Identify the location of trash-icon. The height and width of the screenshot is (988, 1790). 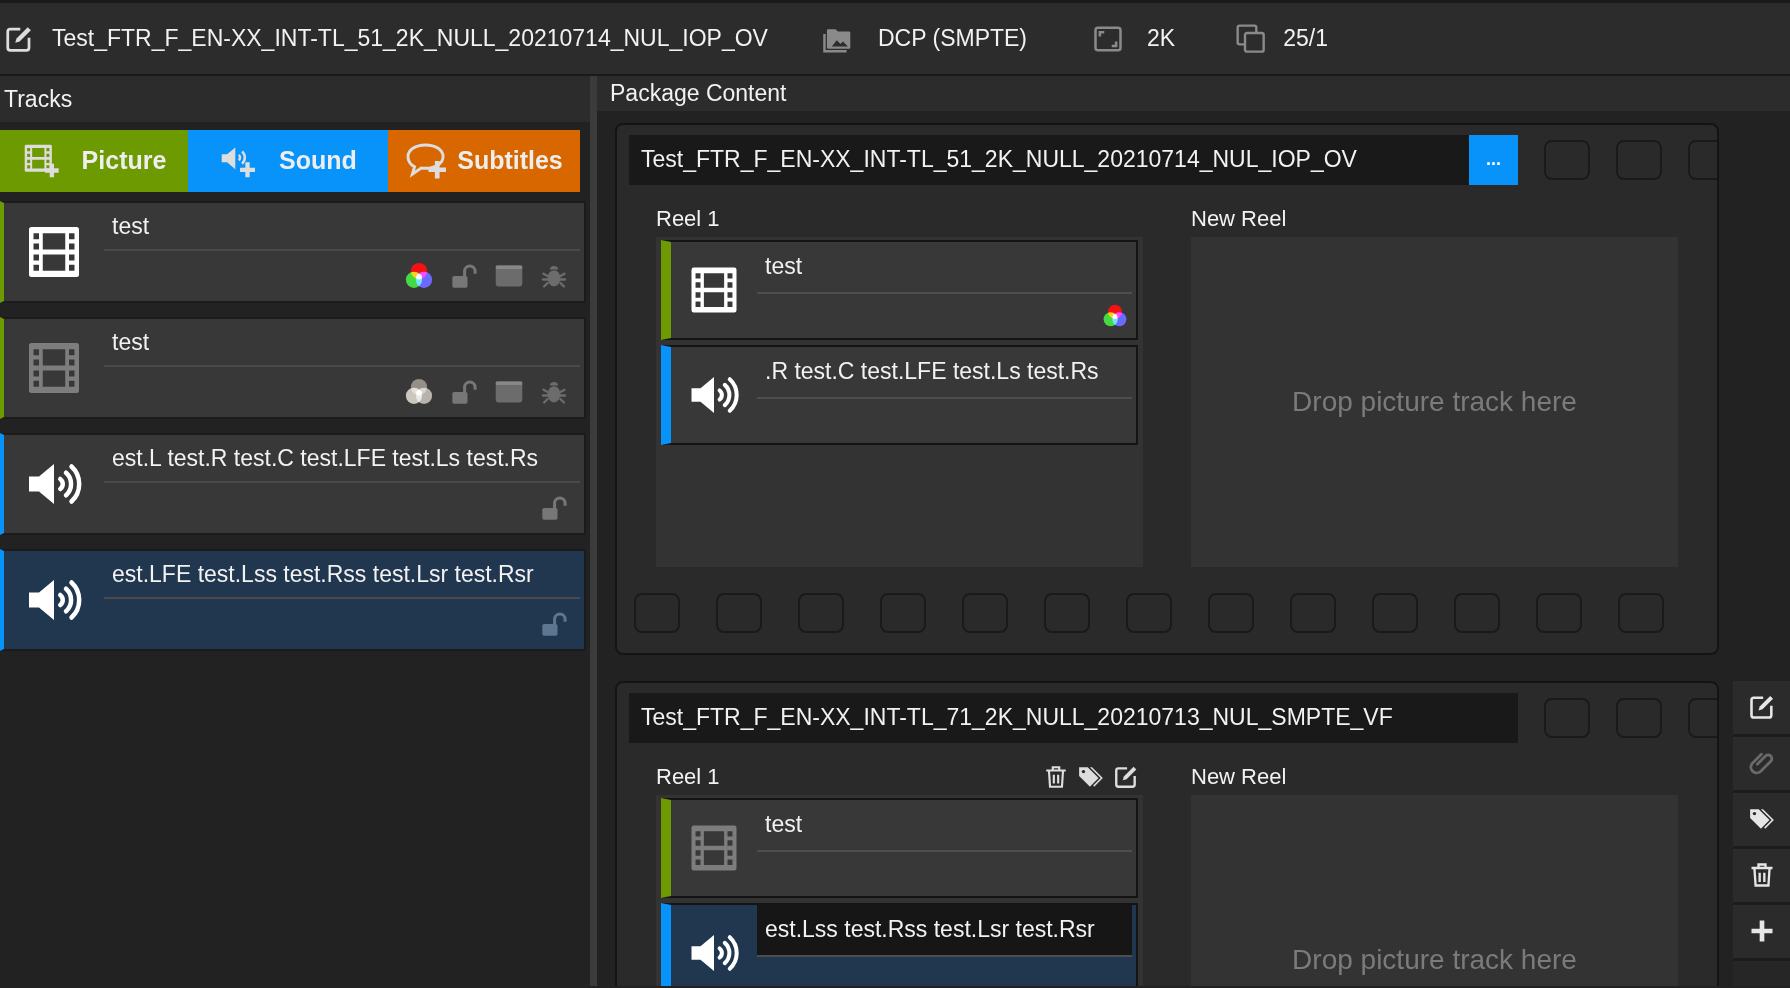
(1056, 776).